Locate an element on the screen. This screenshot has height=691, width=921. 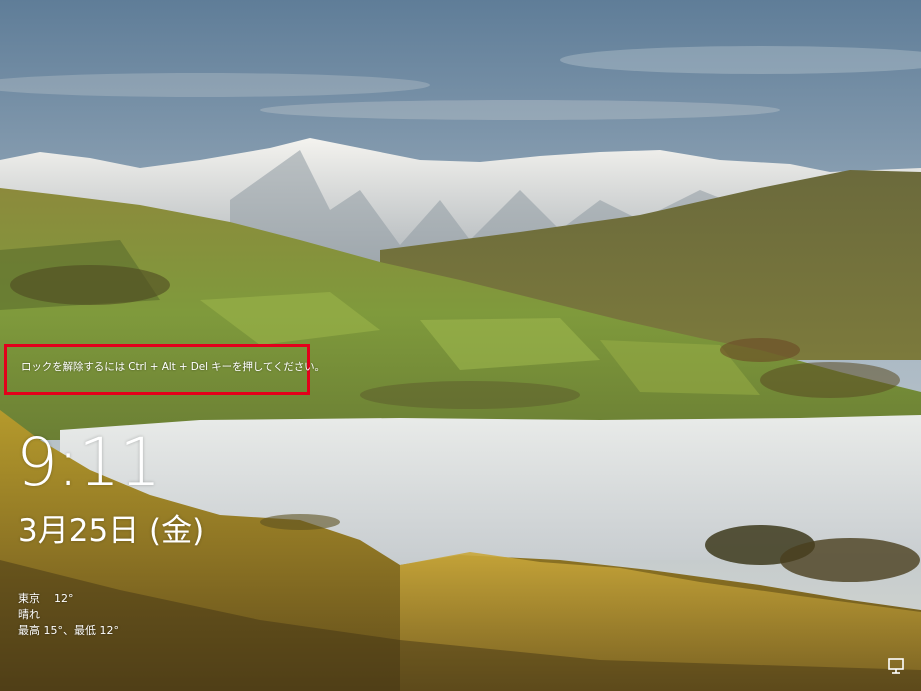
weather-temperature: 12° is located at coordinates (64, 598).